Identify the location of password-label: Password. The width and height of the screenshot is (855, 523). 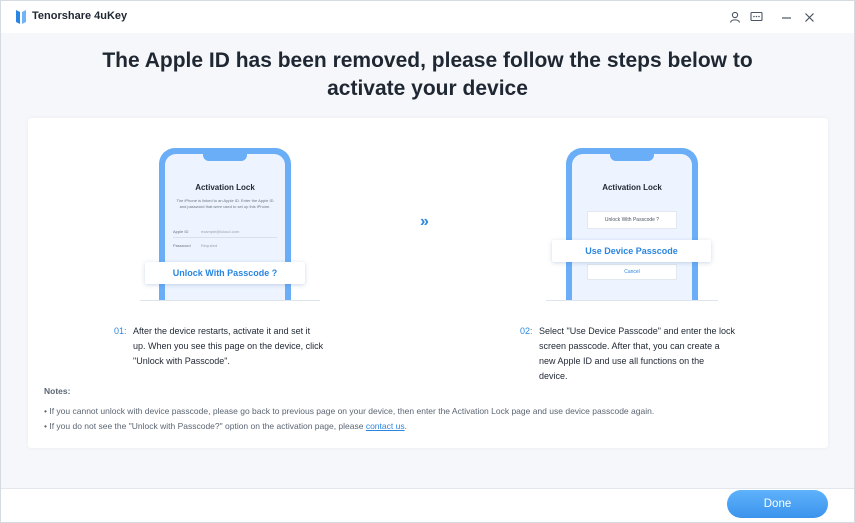
(182, 245).